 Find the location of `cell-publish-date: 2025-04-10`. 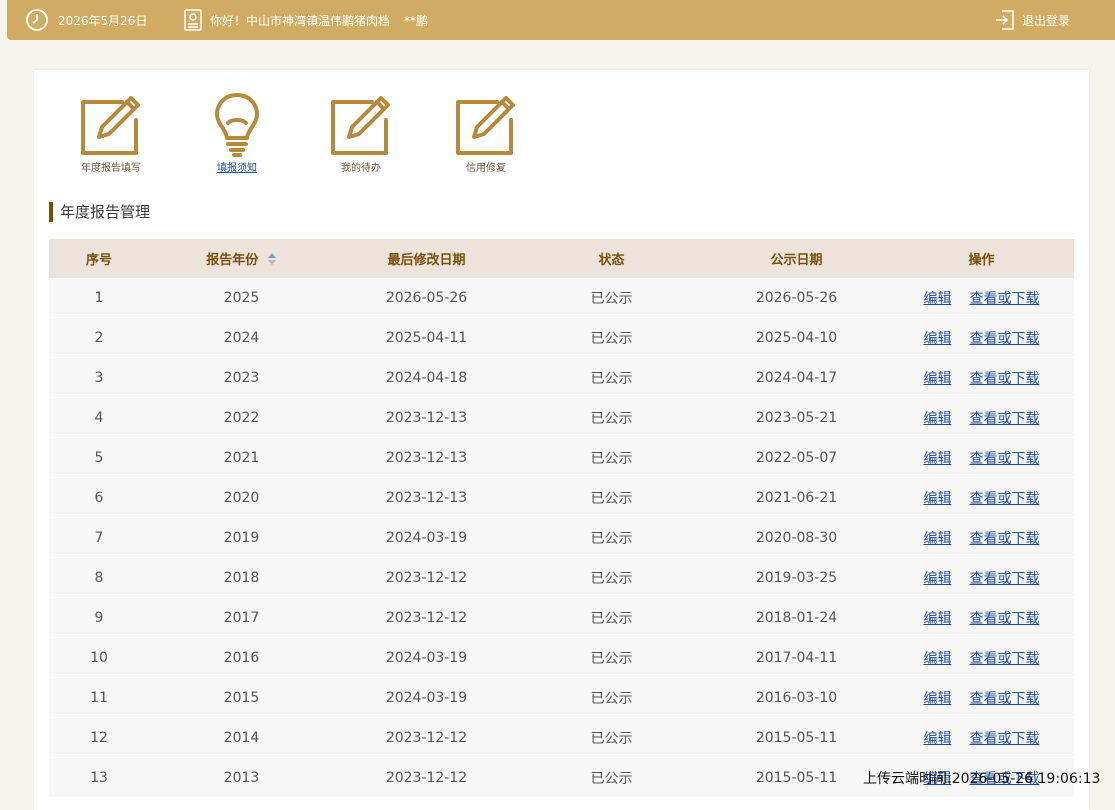

cell-publish-date: 2025-04-10 is located at coordinates (796, 337).